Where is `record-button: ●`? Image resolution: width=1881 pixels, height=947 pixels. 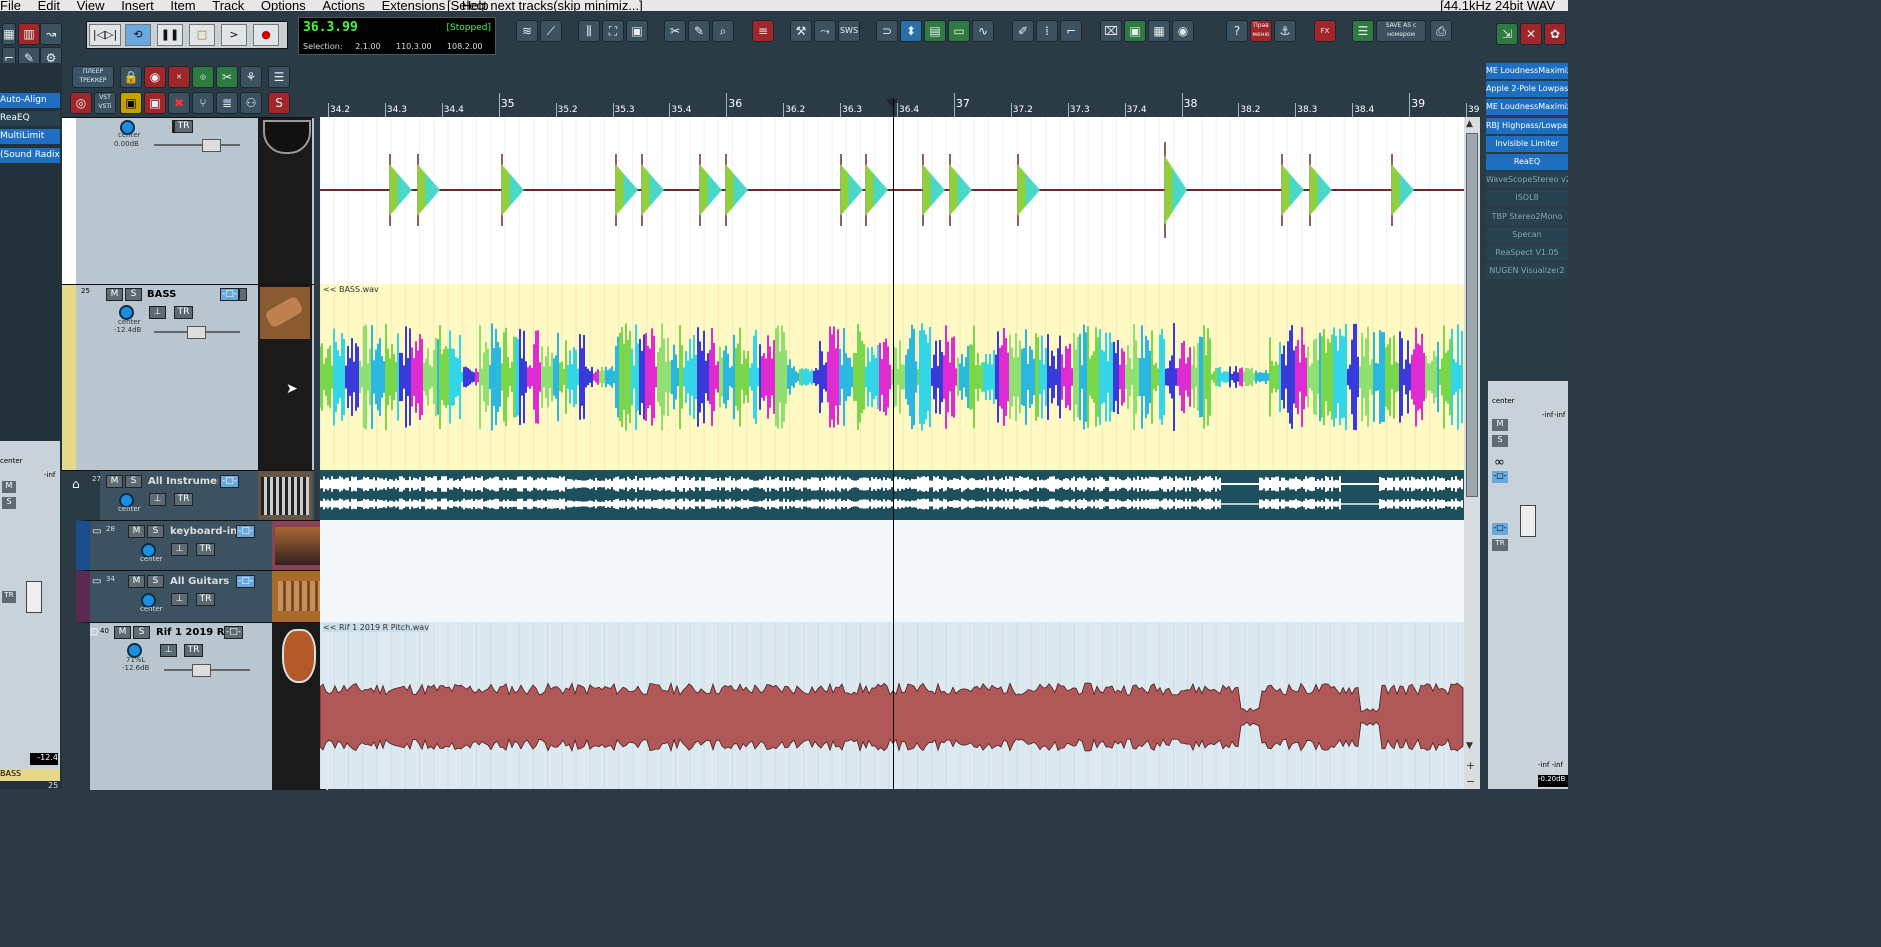
record-button: ● is located at coordinates (266, 35).